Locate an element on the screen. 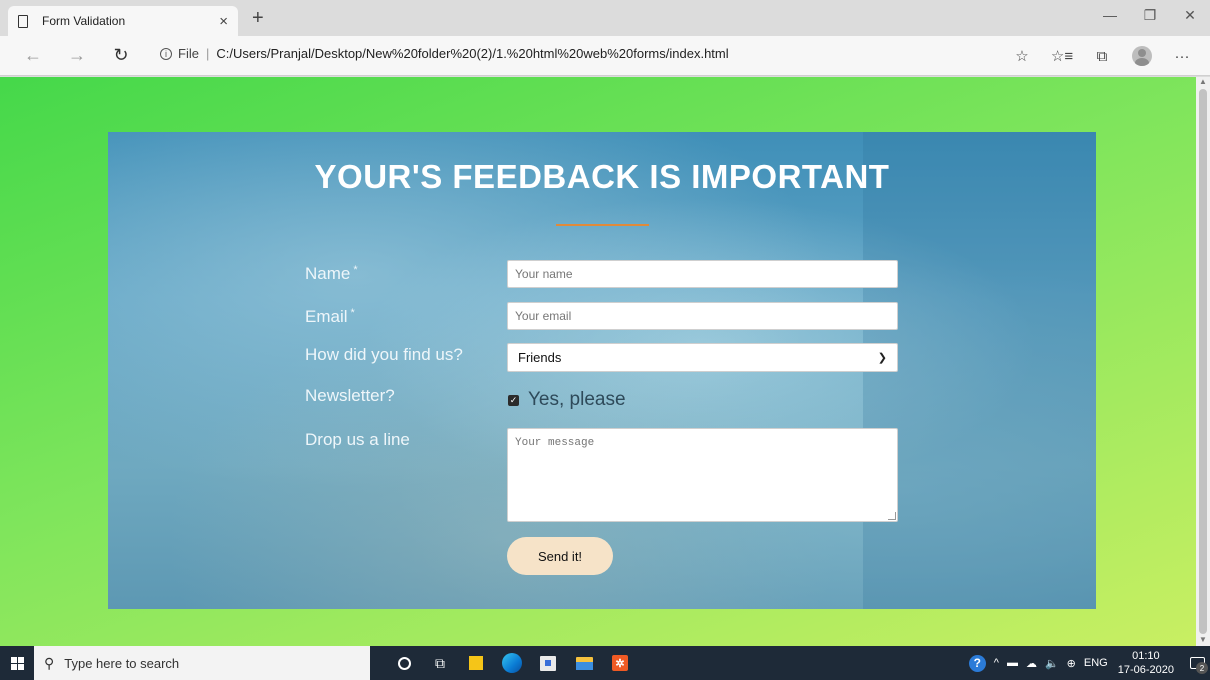 This screenshot has width=1210, height=680. sticky-notes-icon is located at coordinates (476, 663).